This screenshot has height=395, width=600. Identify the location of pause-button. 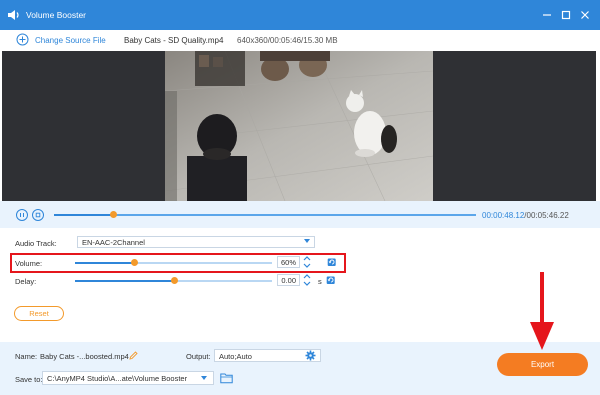
(22, 215).